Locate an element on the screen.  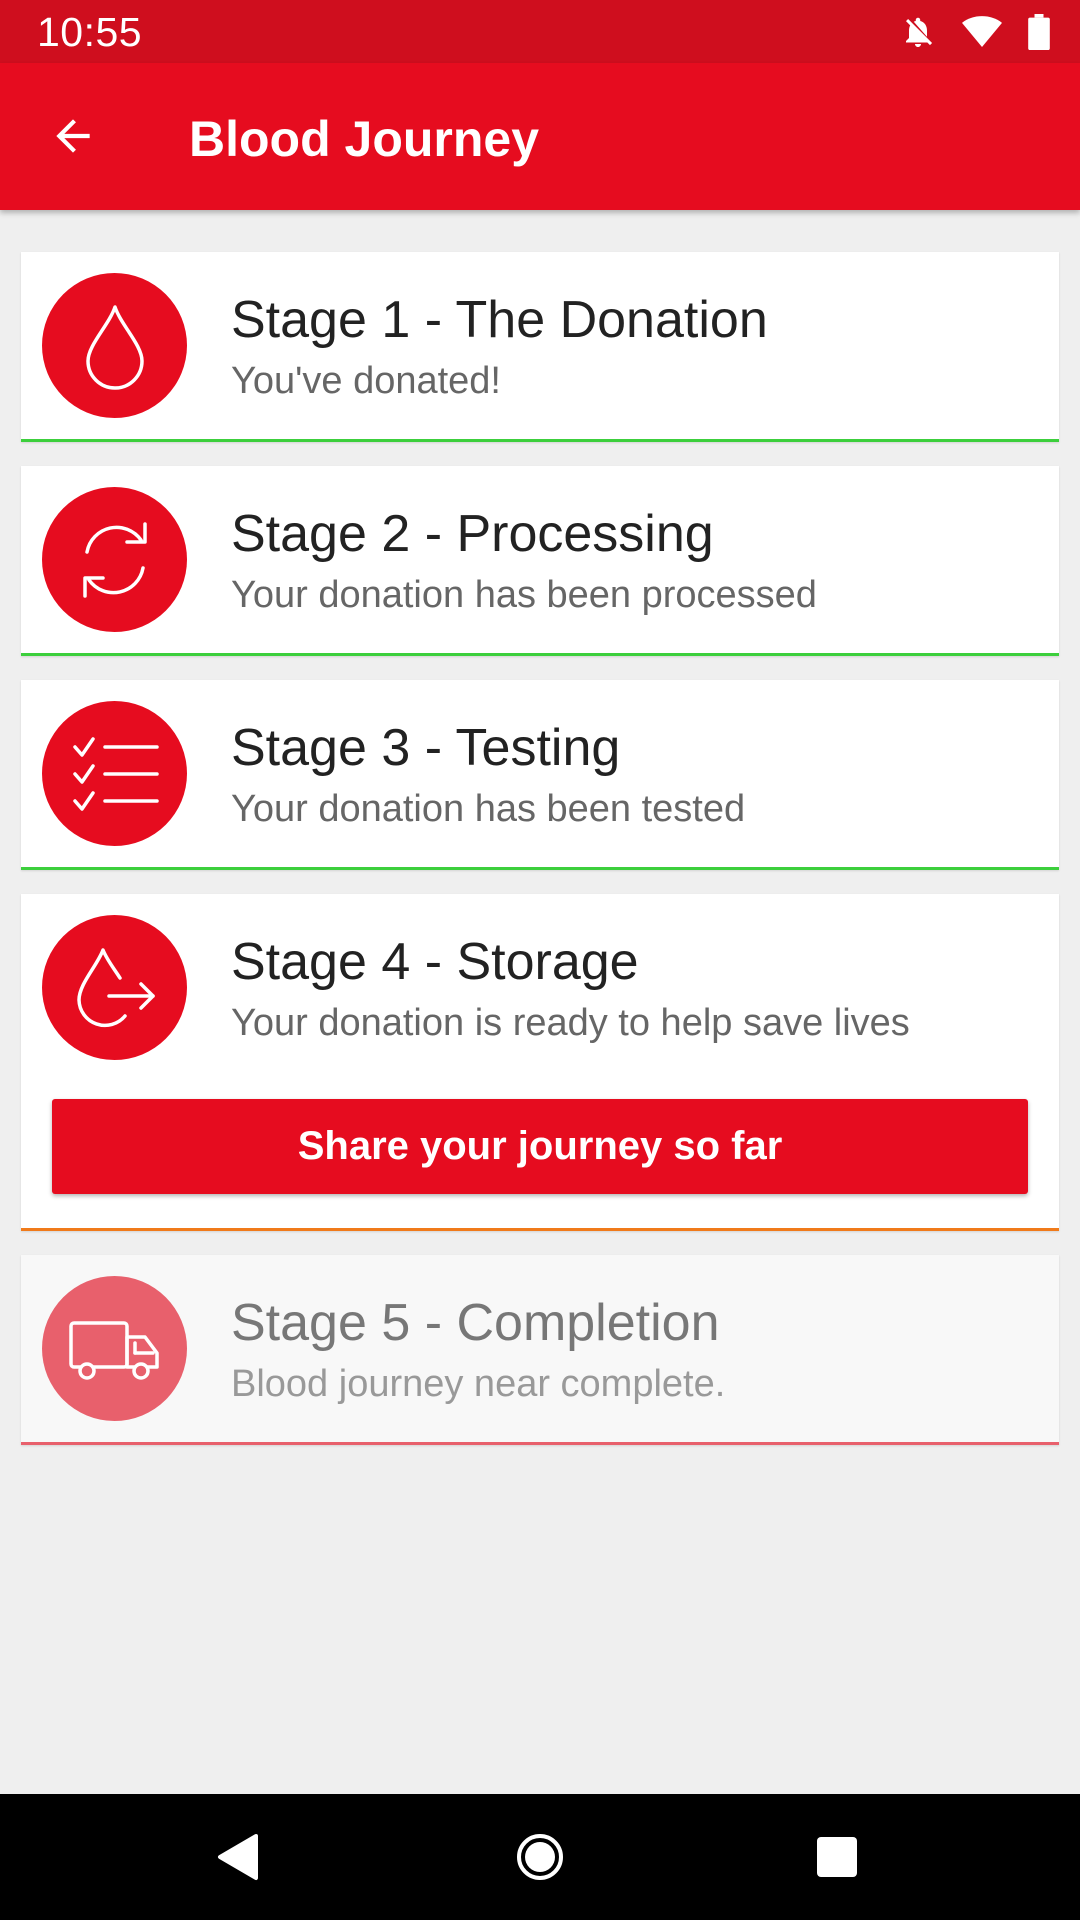
notifications-off-icon is located at coordinates (918, 32).